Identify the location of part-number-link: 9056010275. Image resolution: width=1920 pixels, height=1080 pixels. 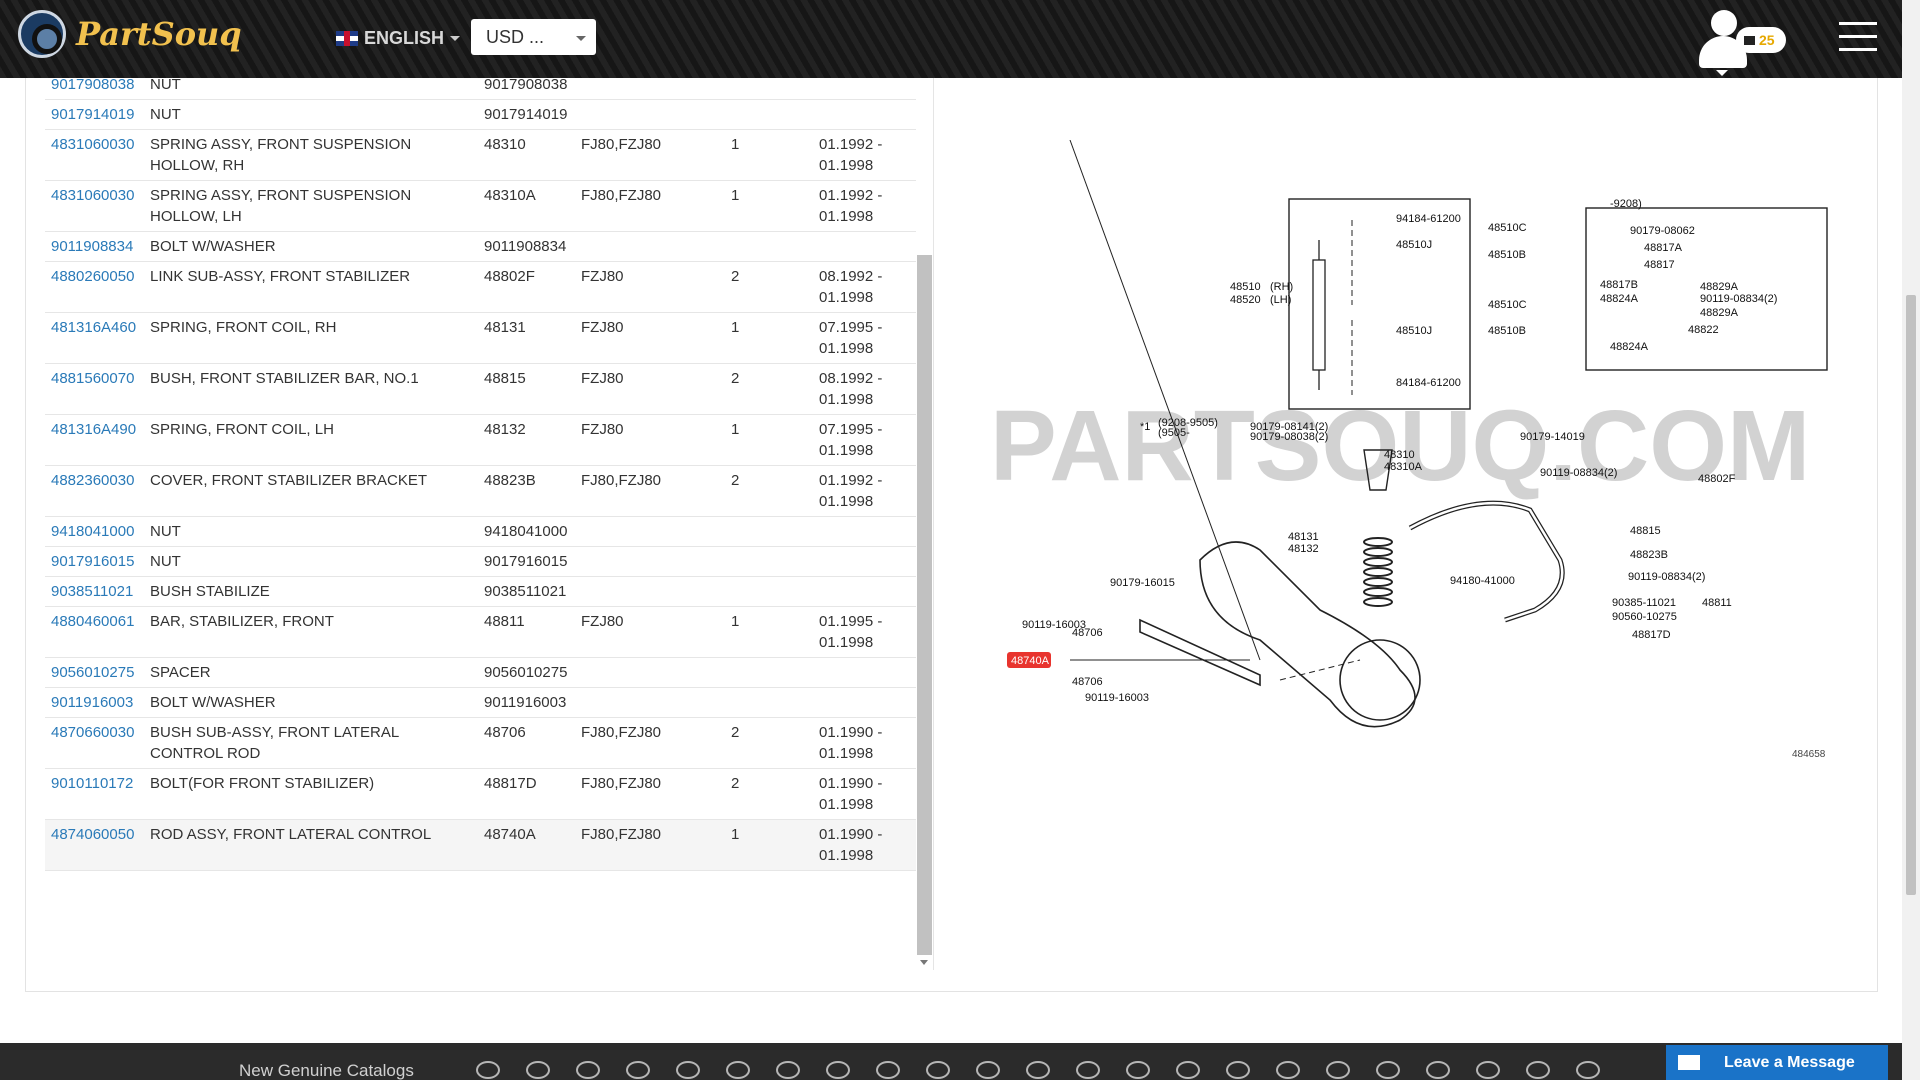
(94, 672).